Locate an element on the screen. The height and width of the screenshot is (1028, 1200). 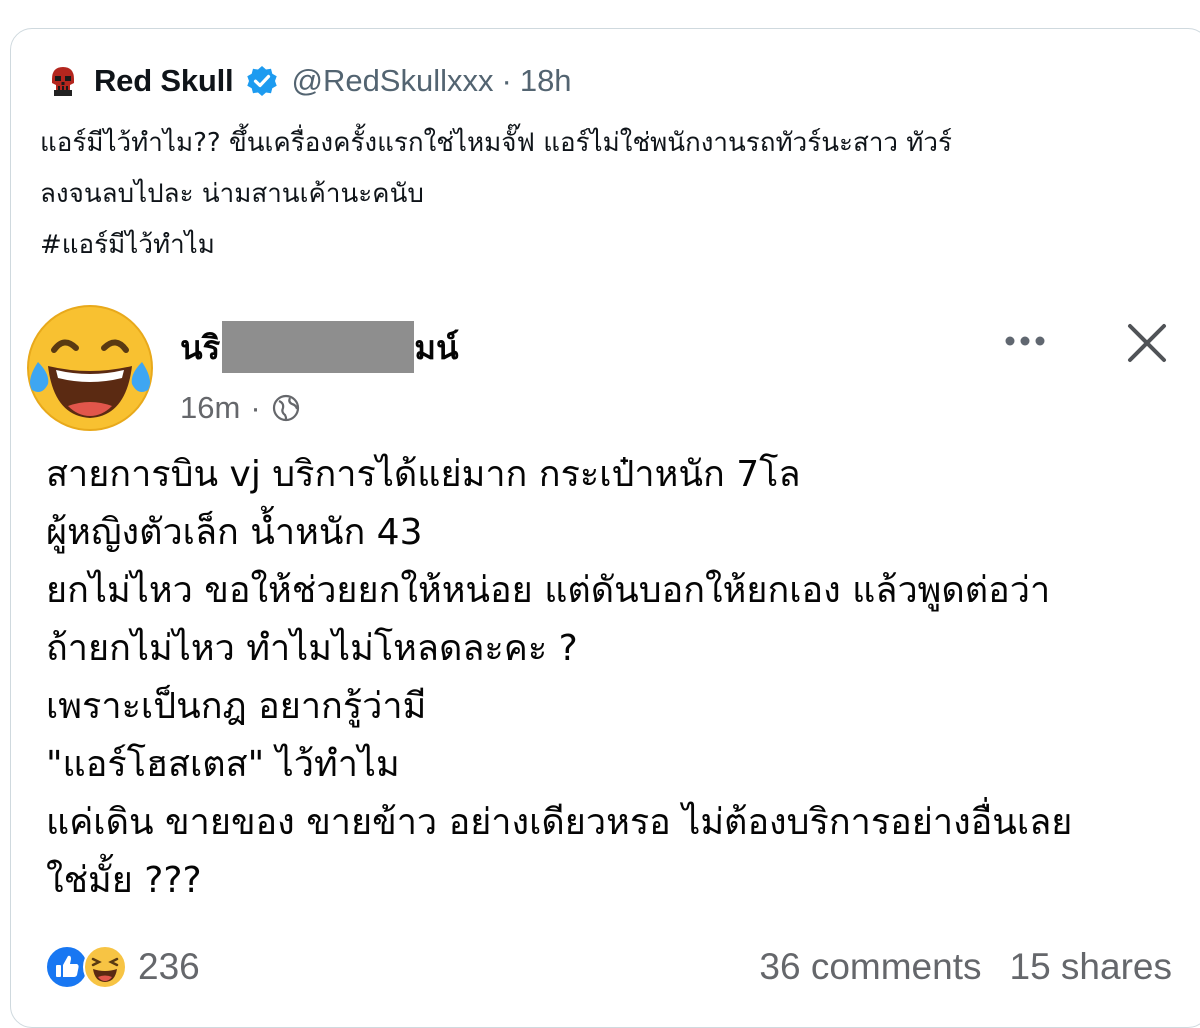
laughing-tears-emoji-icon is located at coordinates (89, 367).